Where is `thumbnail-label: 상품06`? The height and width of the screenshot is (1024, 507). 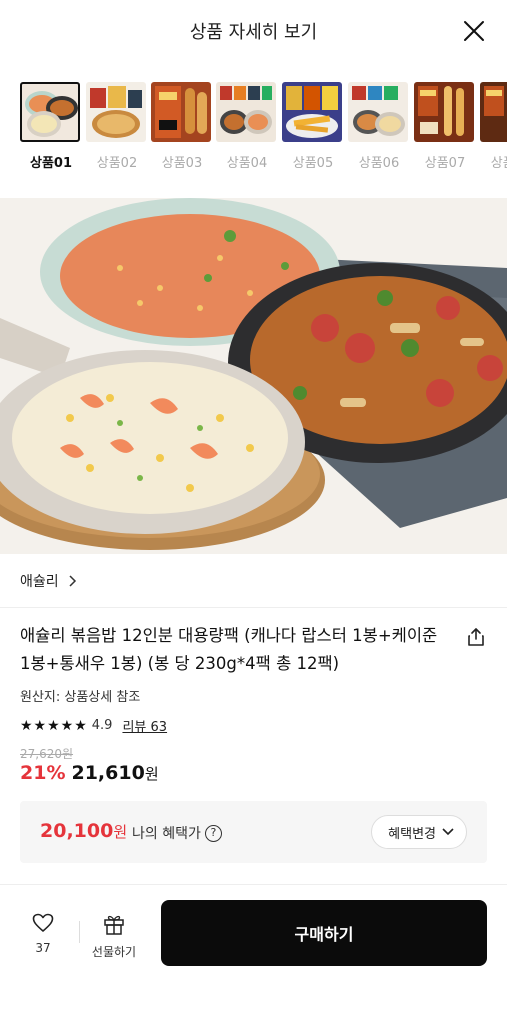 thumbnail-label: 상품06 is located at coordinates (379, 163).